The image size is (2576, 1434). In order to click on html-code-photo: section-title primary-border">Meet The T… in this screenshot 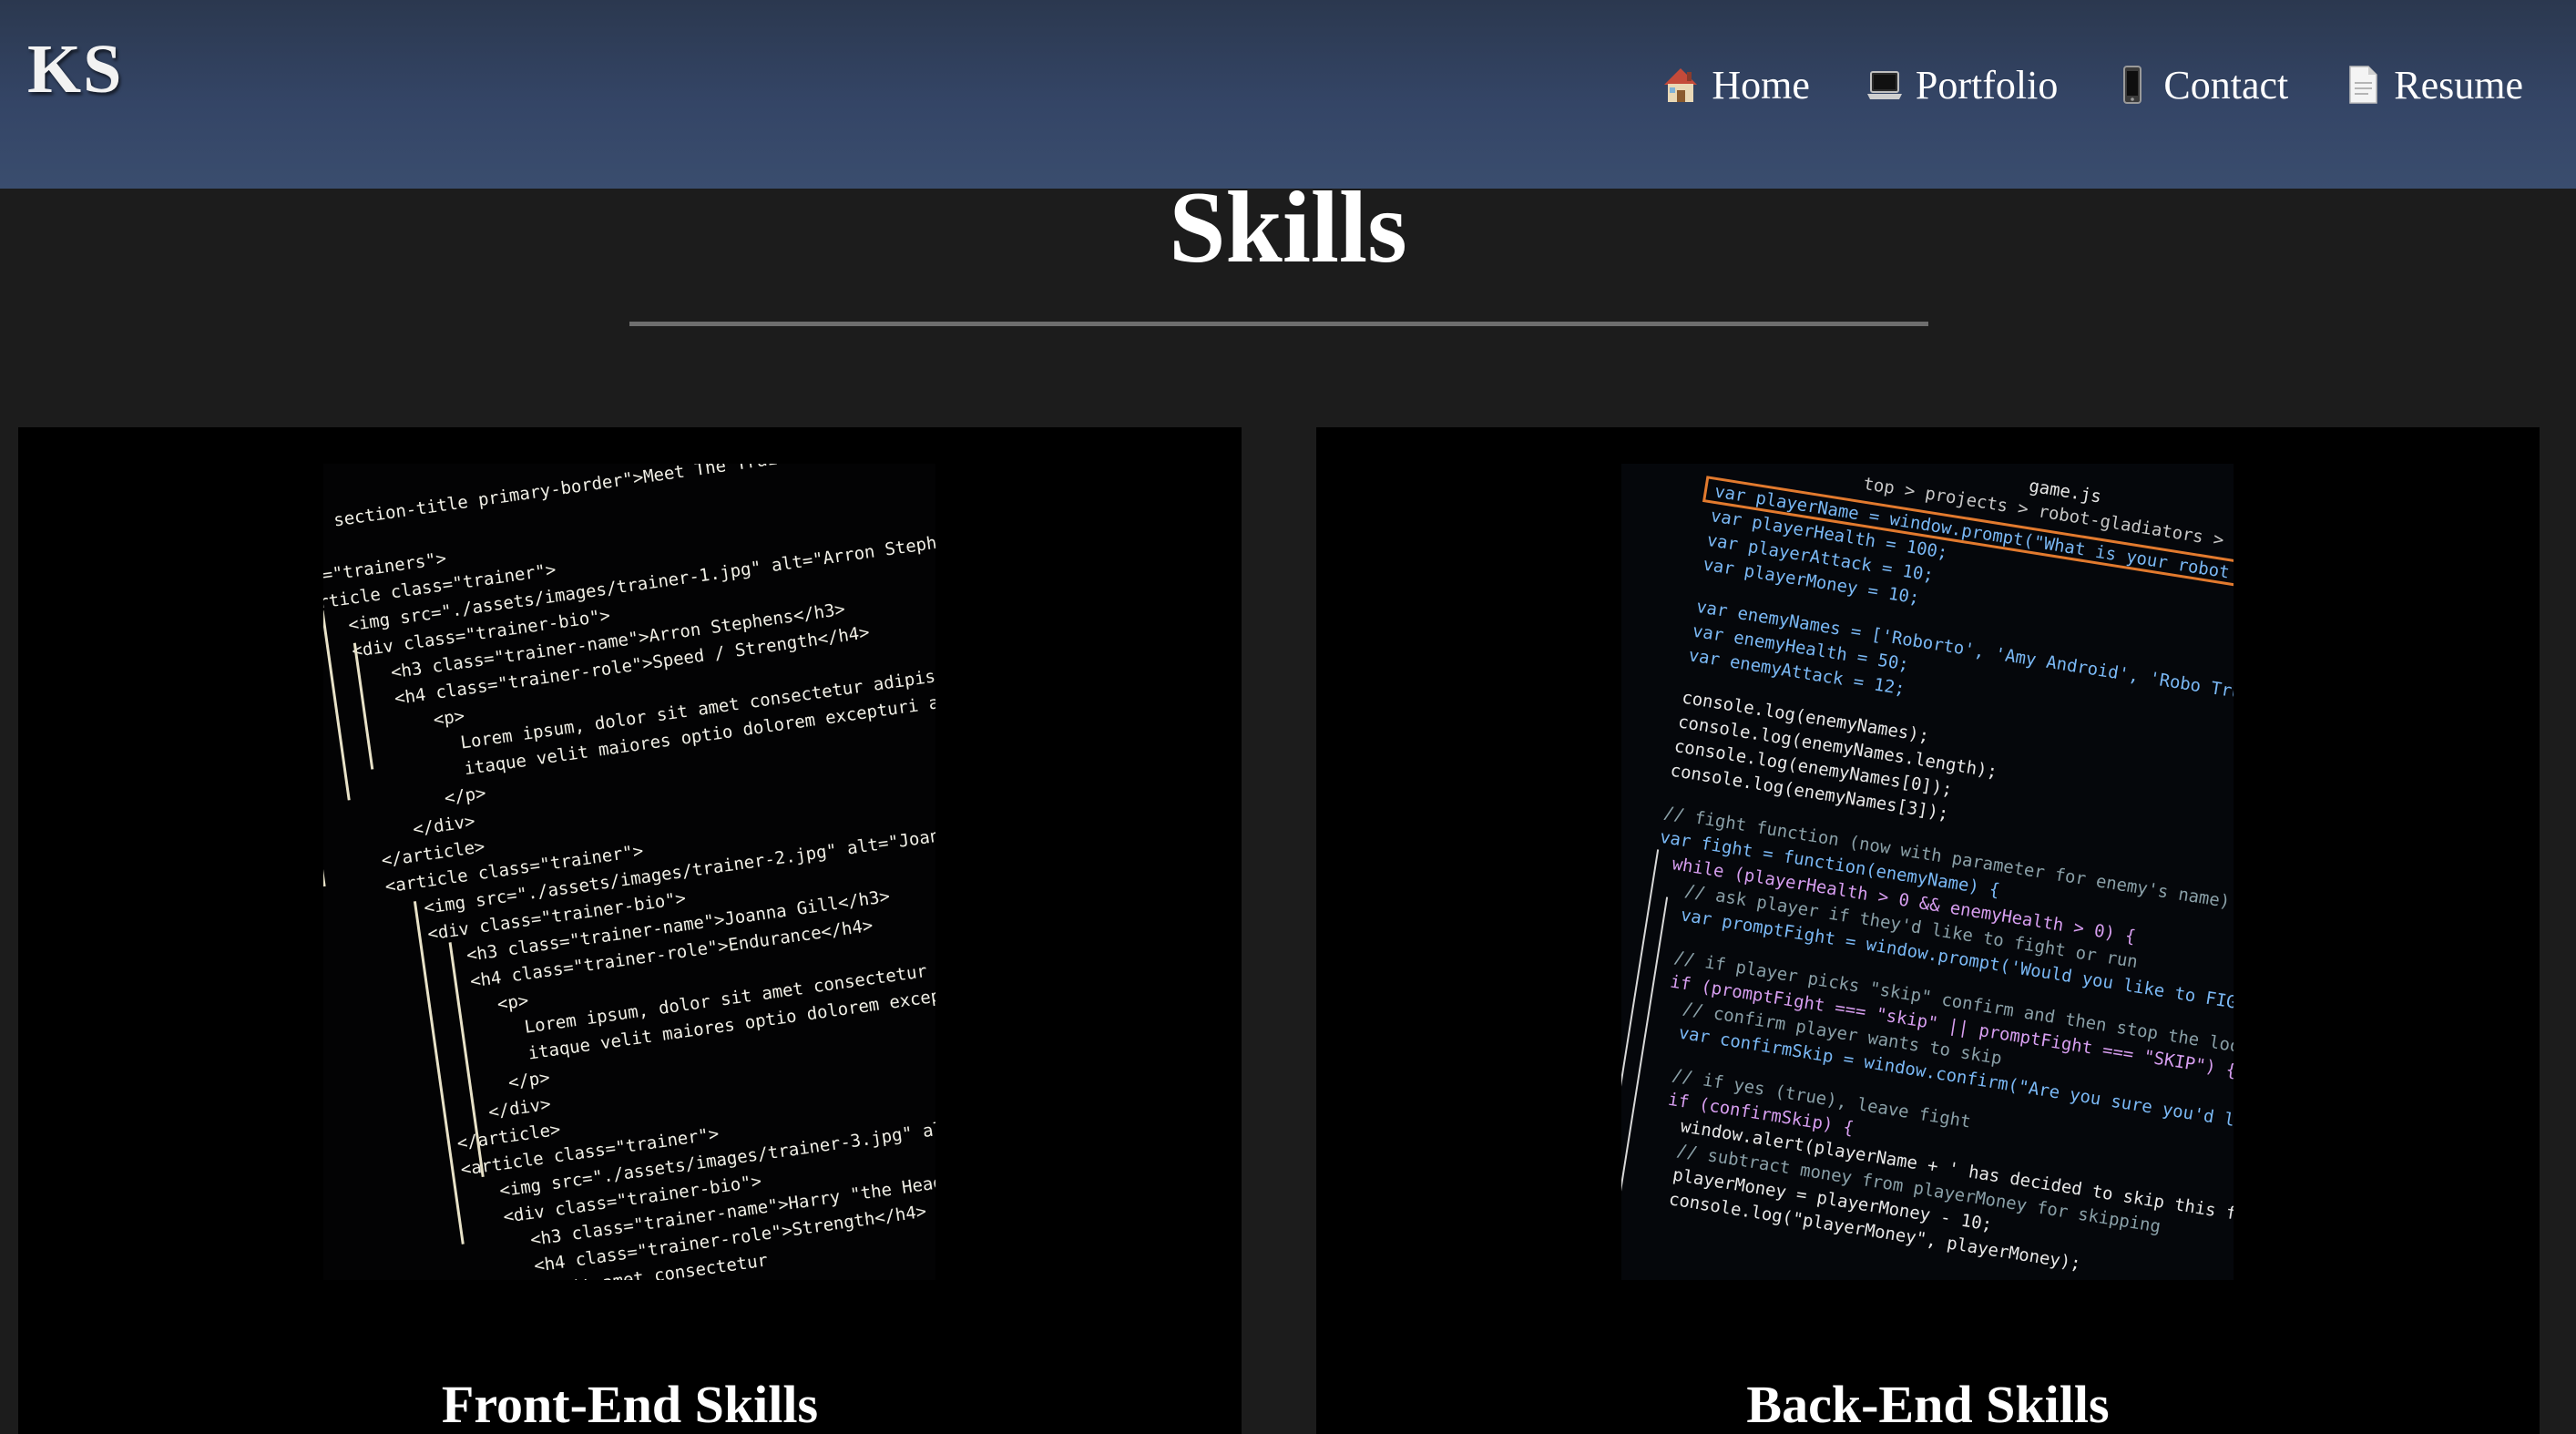, I will do `click(629, 872)`.